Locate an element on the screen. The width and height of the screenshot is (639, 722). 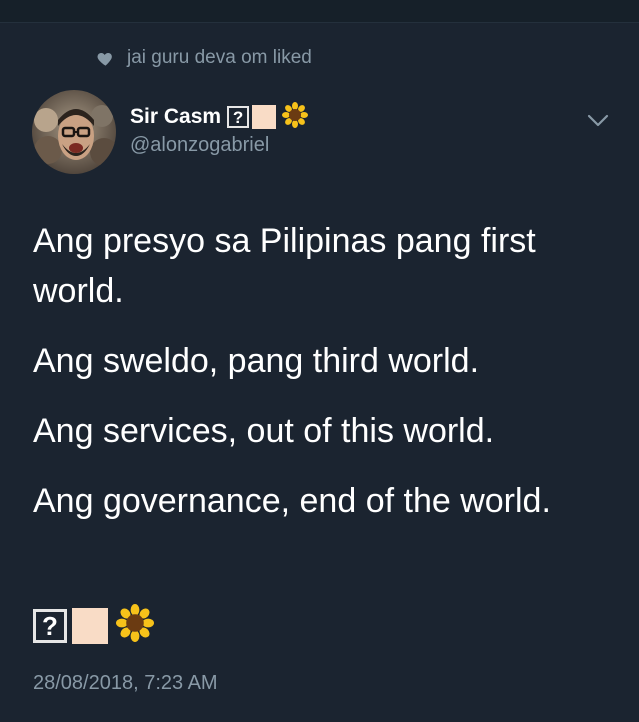
heart-icon is located at coordinates (104, 59).